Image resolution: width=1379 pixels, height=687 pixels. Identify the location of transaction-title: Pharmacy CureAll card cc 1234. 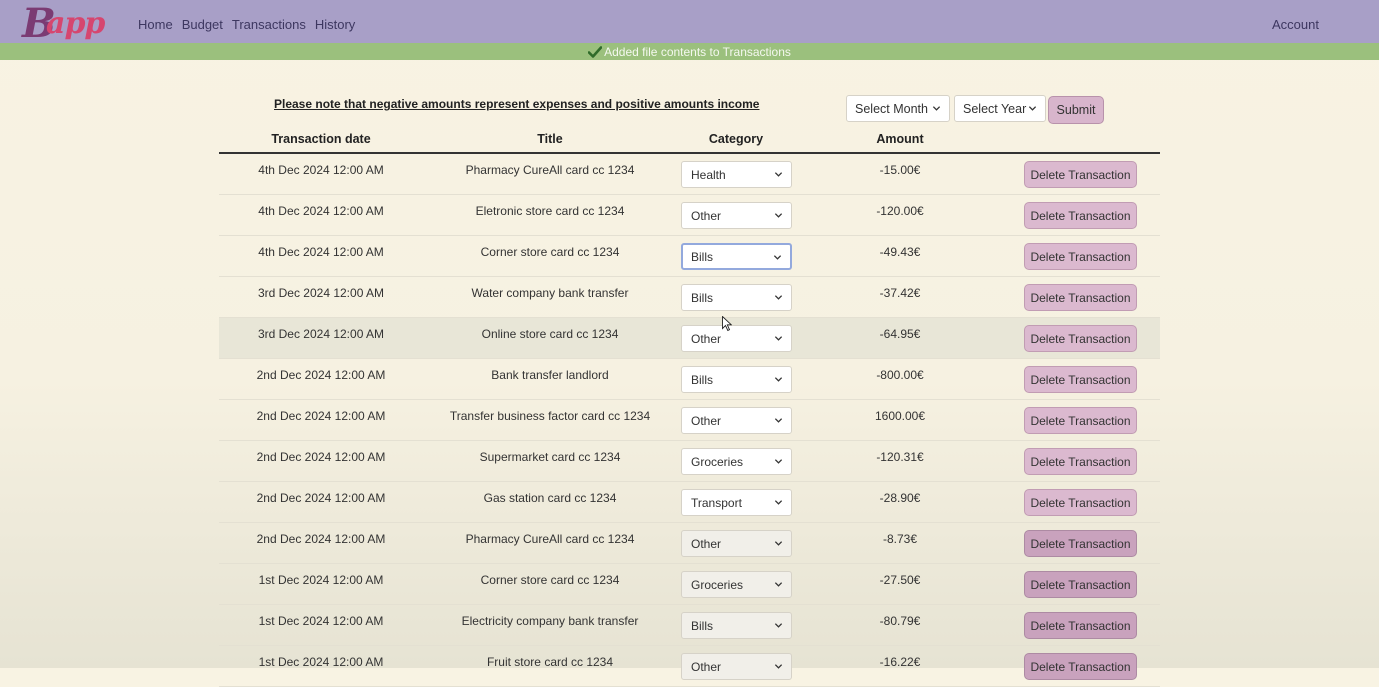
(550, 539).